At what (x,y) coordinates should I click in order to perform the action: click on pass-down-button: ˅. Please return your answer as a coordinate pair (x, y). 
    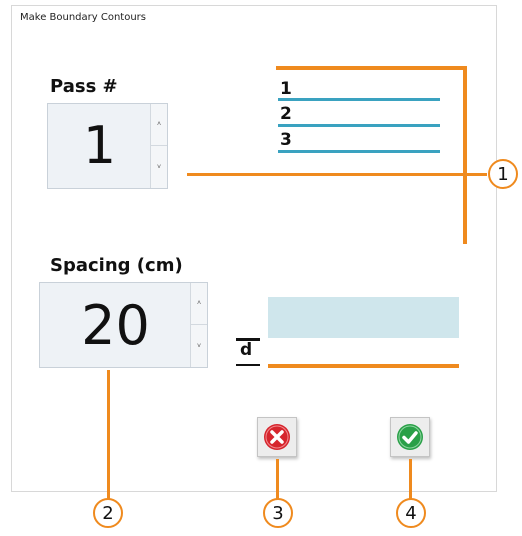
    Looking at the image, I should click on (159, 167).